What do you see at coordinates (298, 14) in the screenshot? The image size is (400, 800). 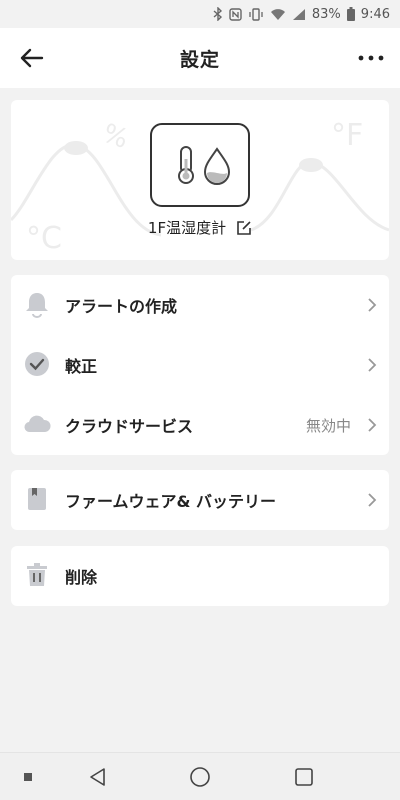 I see `signal-icon` at bounding box center [298, 14].